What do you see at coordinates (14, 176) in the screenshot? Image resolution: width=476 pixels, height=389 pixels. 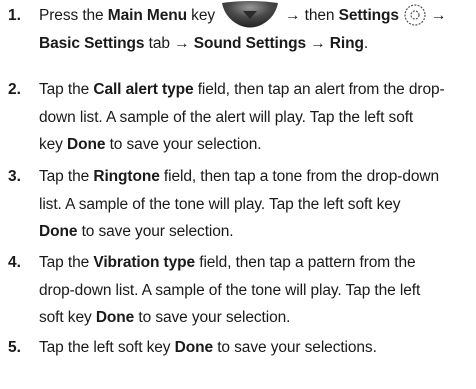 I see `step-number: 3.` at bounding box center [14, 176].